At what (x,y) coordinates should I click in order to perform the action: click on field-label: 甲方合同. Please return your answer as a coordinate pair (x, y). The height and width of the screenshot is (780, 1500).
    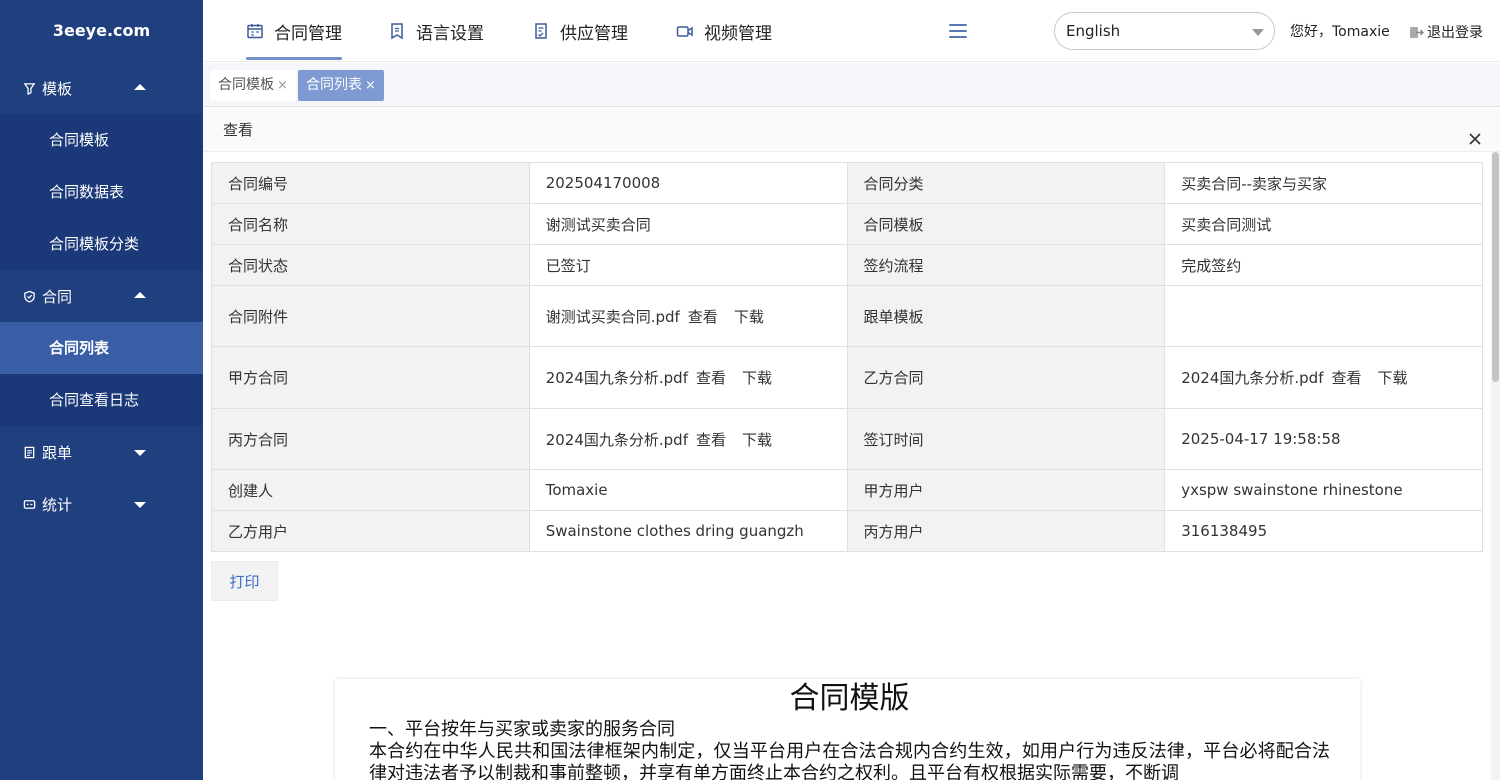
    Looking at the image, I should click on (370, 377).